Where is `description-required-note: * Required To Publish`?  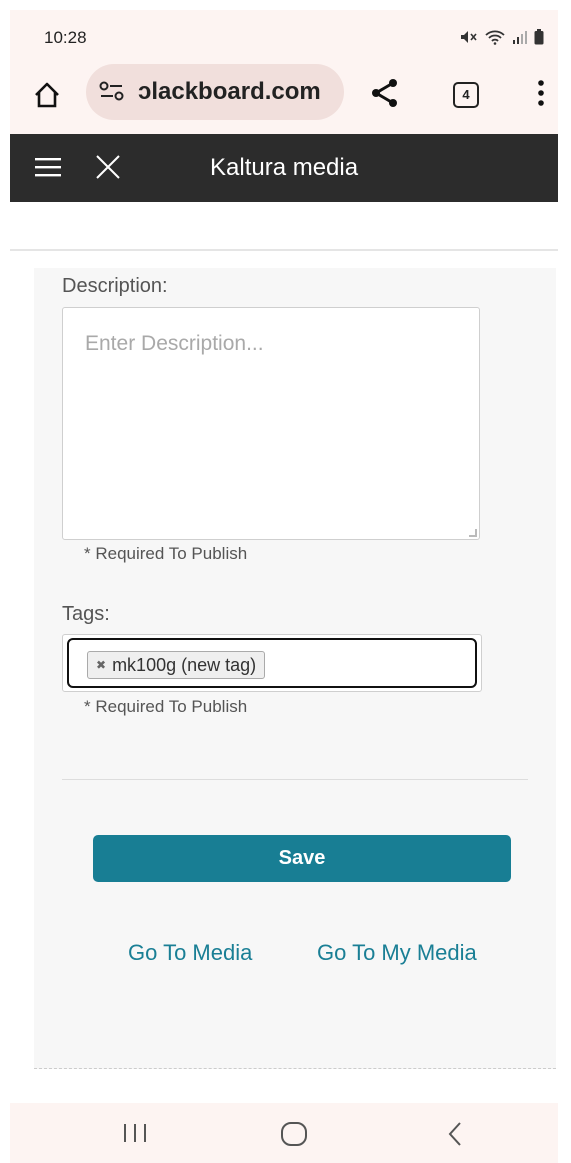
description-required-note: * Required To Publish is located at coordinates (166, 553).